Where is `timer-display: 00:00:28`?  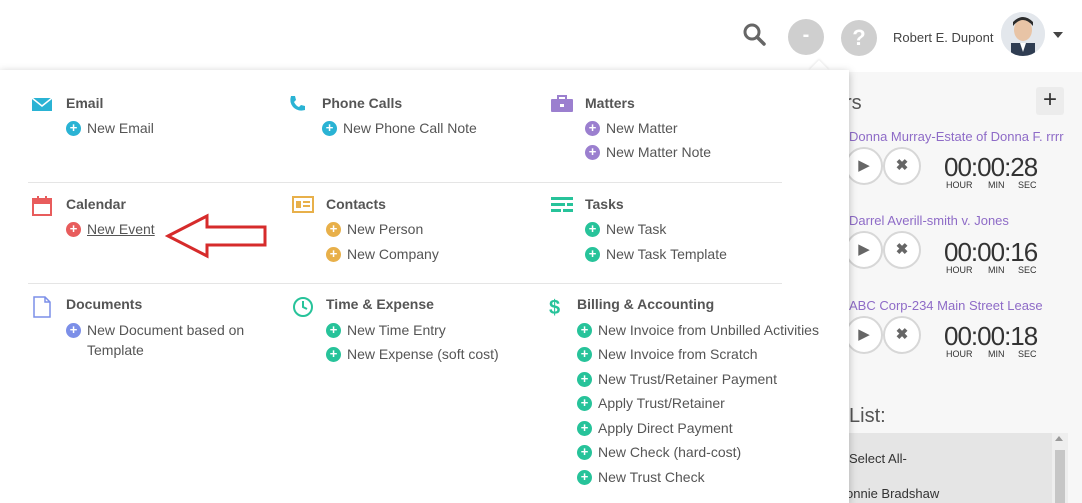 timer-display: 00:00:28 is located at coordinates (991, 167).